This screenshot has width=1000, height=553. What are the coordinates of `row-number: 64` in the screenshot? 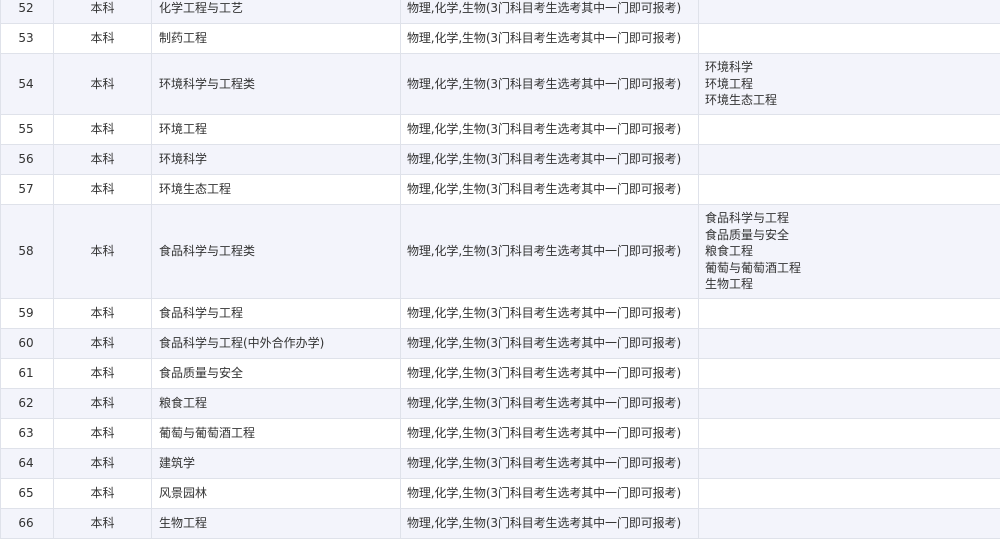 It's located at (27, 463).